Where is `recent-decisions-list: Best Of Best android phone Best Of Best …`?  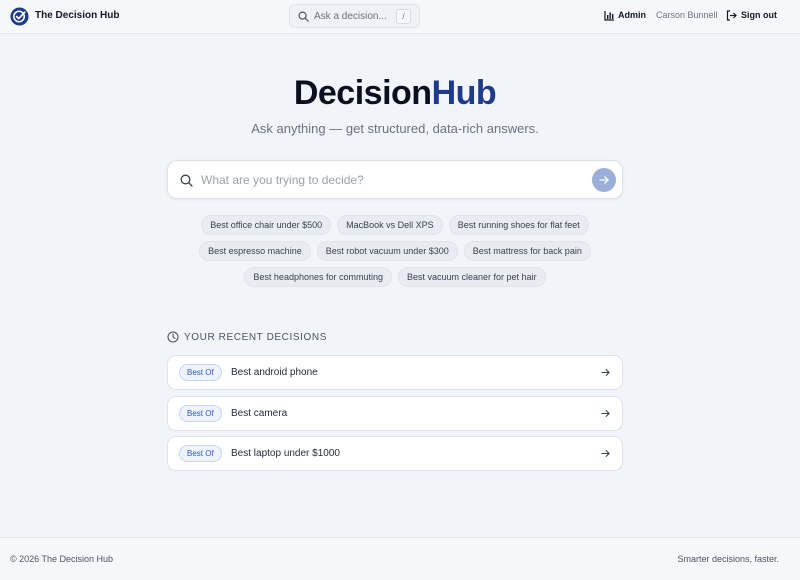
recent-decisions-list: Best Of Best android phone Best Of Best … is located at coordinates (395, 416).